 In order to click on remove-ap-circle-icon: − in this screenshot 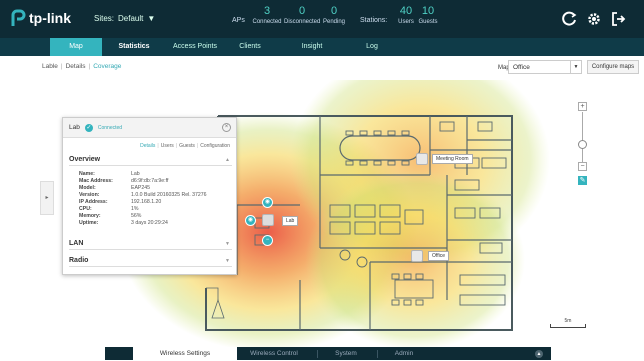, I will do `click(267, 240)`.